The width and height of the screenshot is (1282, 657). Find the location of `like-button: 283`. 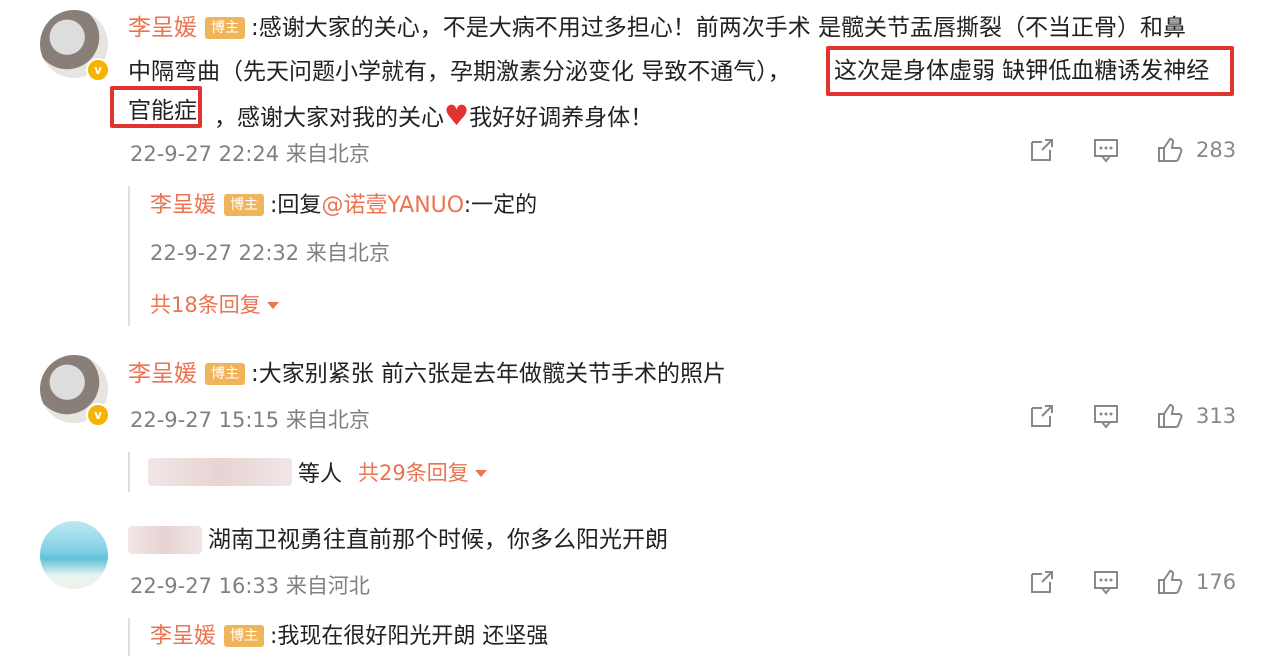

like-button: 283 is located at coordinates (1196, 150).